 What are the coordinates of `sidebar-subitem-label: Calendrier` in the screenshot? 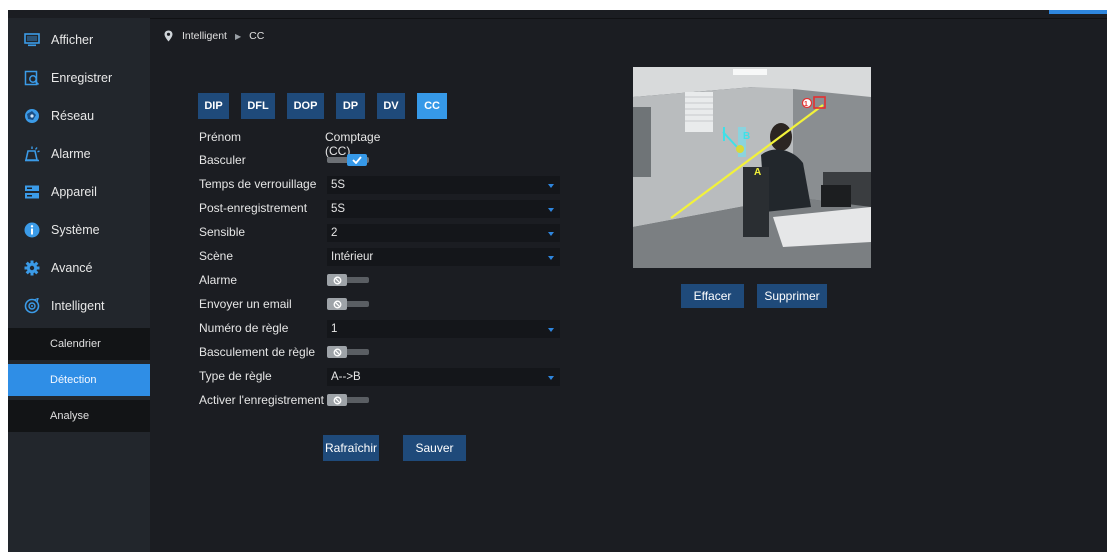 It's located at (75, 344).